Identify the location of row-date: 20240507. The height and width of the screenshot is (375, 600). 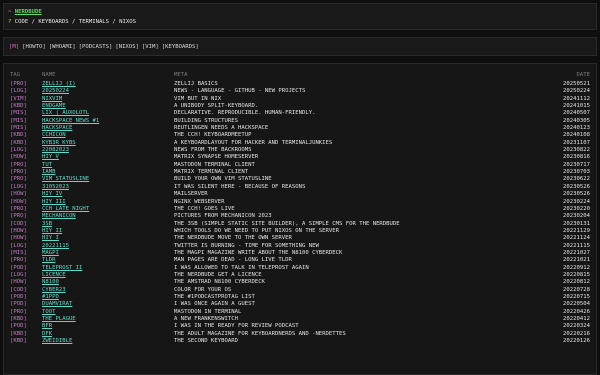
(576, 113).